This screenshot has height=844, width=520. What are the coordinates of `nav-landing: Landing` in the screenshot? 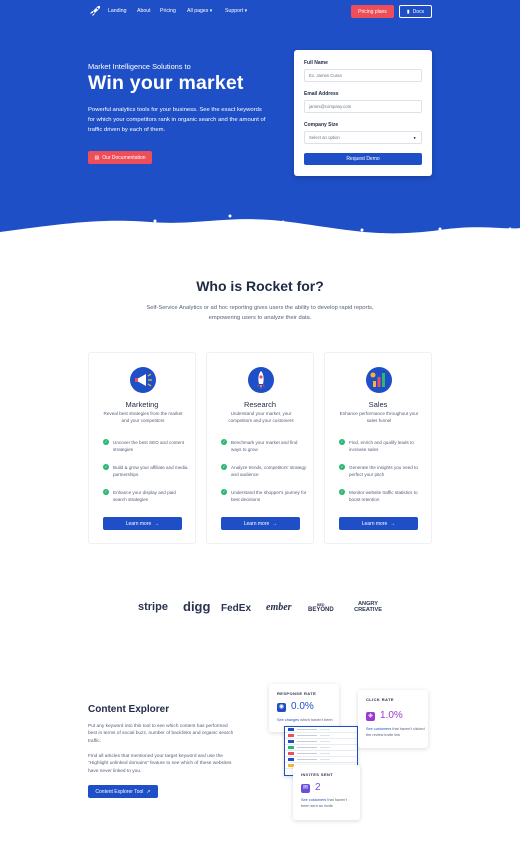 It's located at (117, 11).